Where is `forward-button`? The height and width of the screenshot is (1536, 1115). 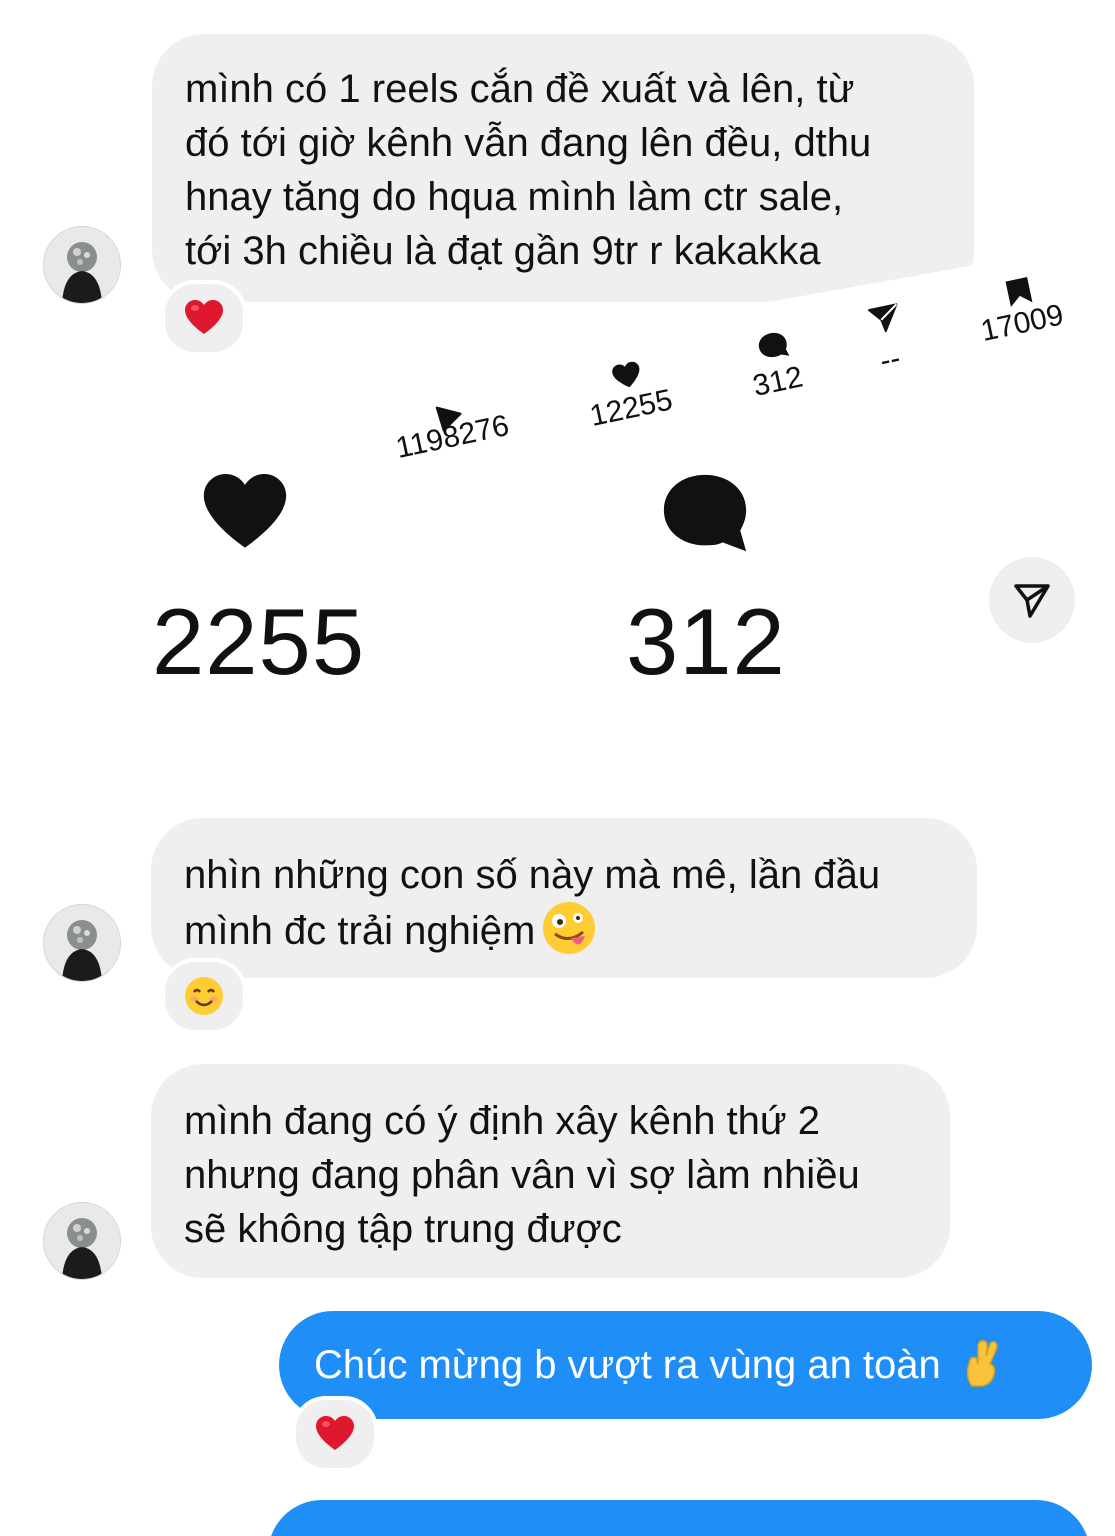
forward-button is located at coordinates (1032, 600).